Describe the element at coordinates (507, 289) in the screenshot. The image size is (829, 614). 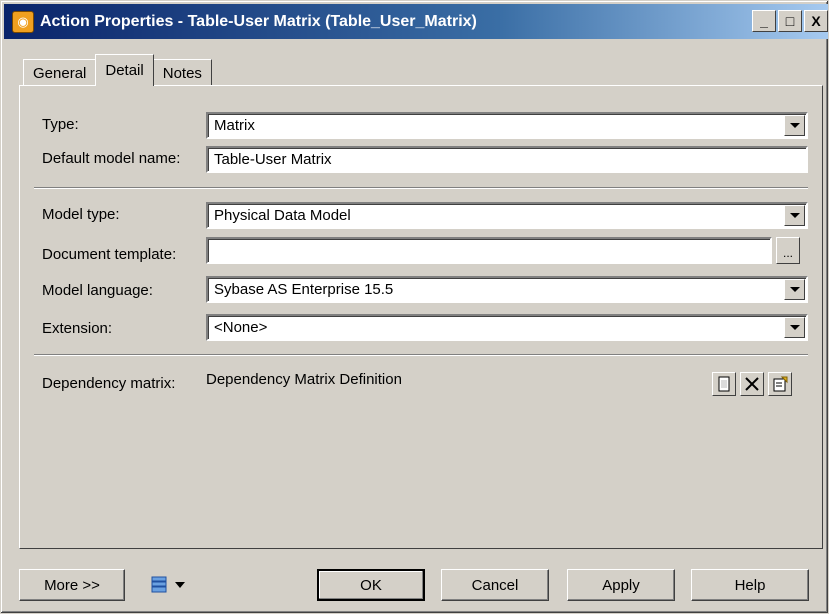
I see `model-language-select: Sybase AS Enterprise 15.5` at that location.